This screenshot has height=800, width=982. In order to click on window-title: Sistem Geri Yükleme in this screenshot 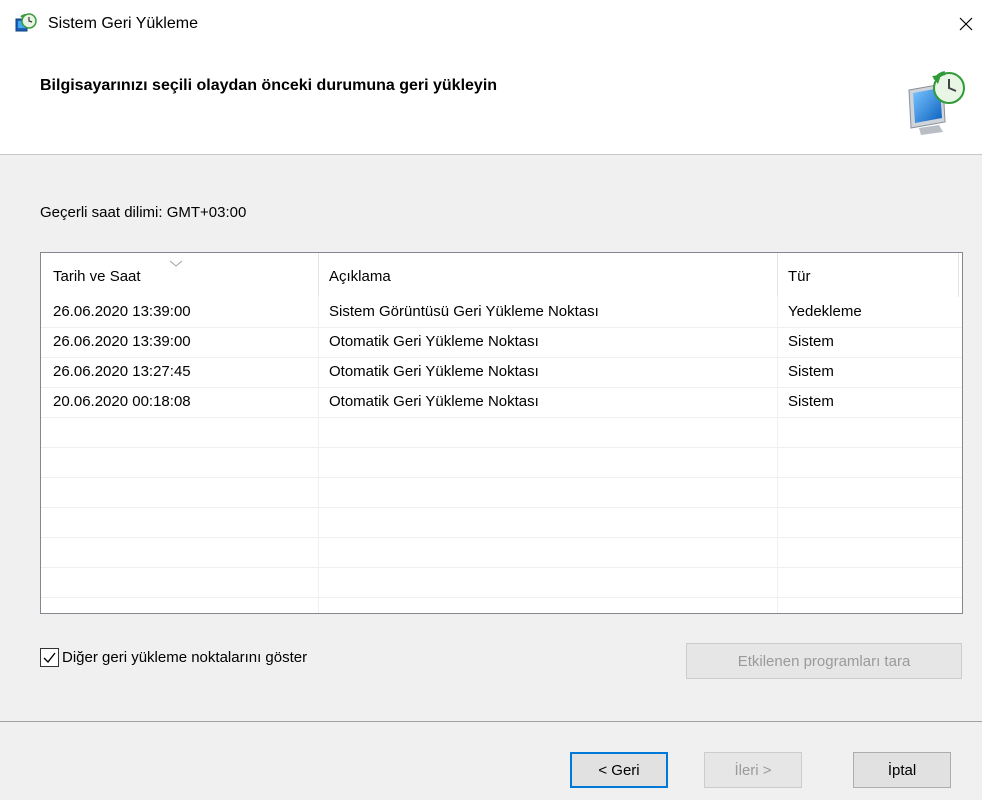, I will do `click(123, 23)`.